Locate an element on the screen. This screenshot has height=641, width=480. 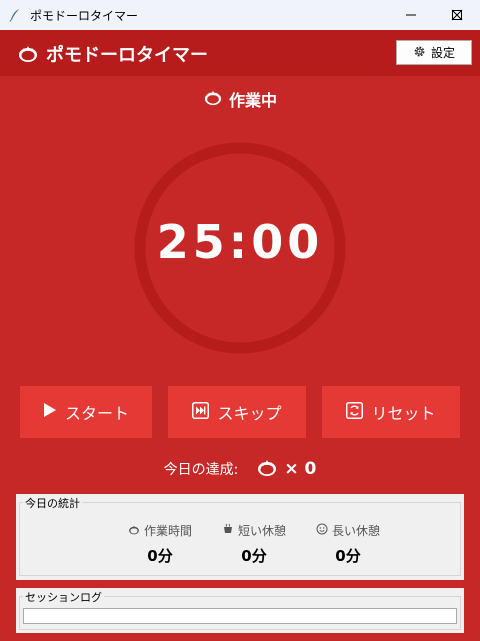
window-titlebar: ポモドーロタイマー is located at coordinates (240, 15).